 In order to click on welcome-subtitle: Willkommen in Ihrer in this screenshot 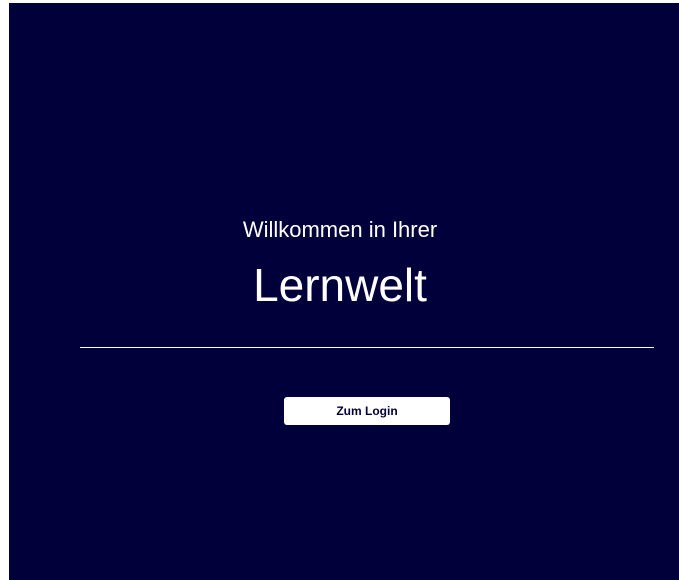, I will do `click(340, 229)`.